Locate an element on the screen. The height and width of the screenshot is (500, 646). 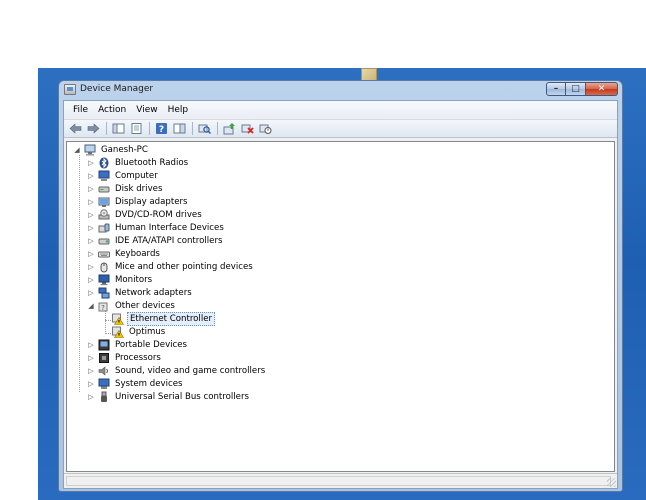
tree-item-label: Processors is located at coordinates (138, 357).